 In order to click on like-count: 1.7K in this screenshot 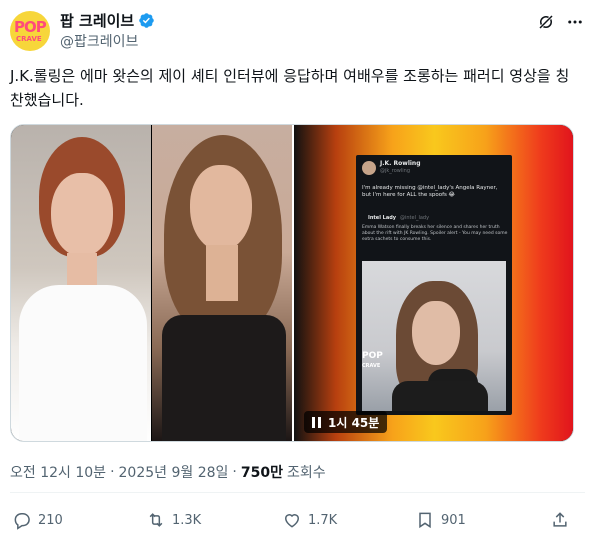, I will do `click(323, 520)`.